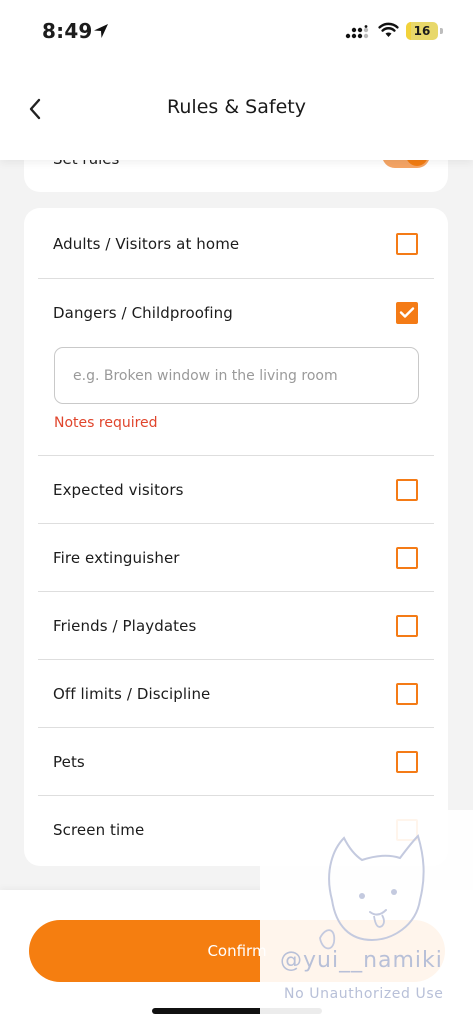 Image resolution: width=473 pixels, height=1024 pixels. I want to click on rule-label: Adults / Visitors at home, so click(146, 244).